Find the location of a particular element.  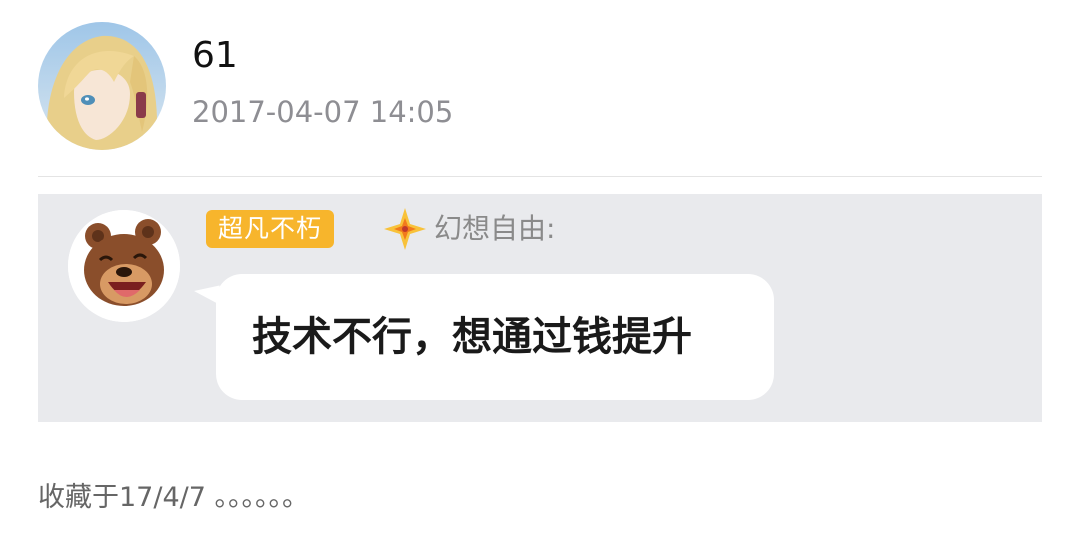

sender-name: 幻想自由: is located at coordinates (494, 229).